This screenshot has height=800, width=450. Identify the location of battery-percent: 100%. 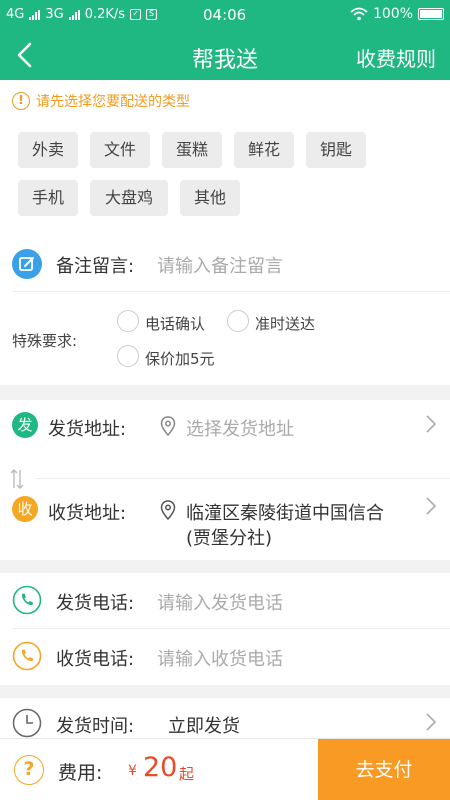
(392, 14).